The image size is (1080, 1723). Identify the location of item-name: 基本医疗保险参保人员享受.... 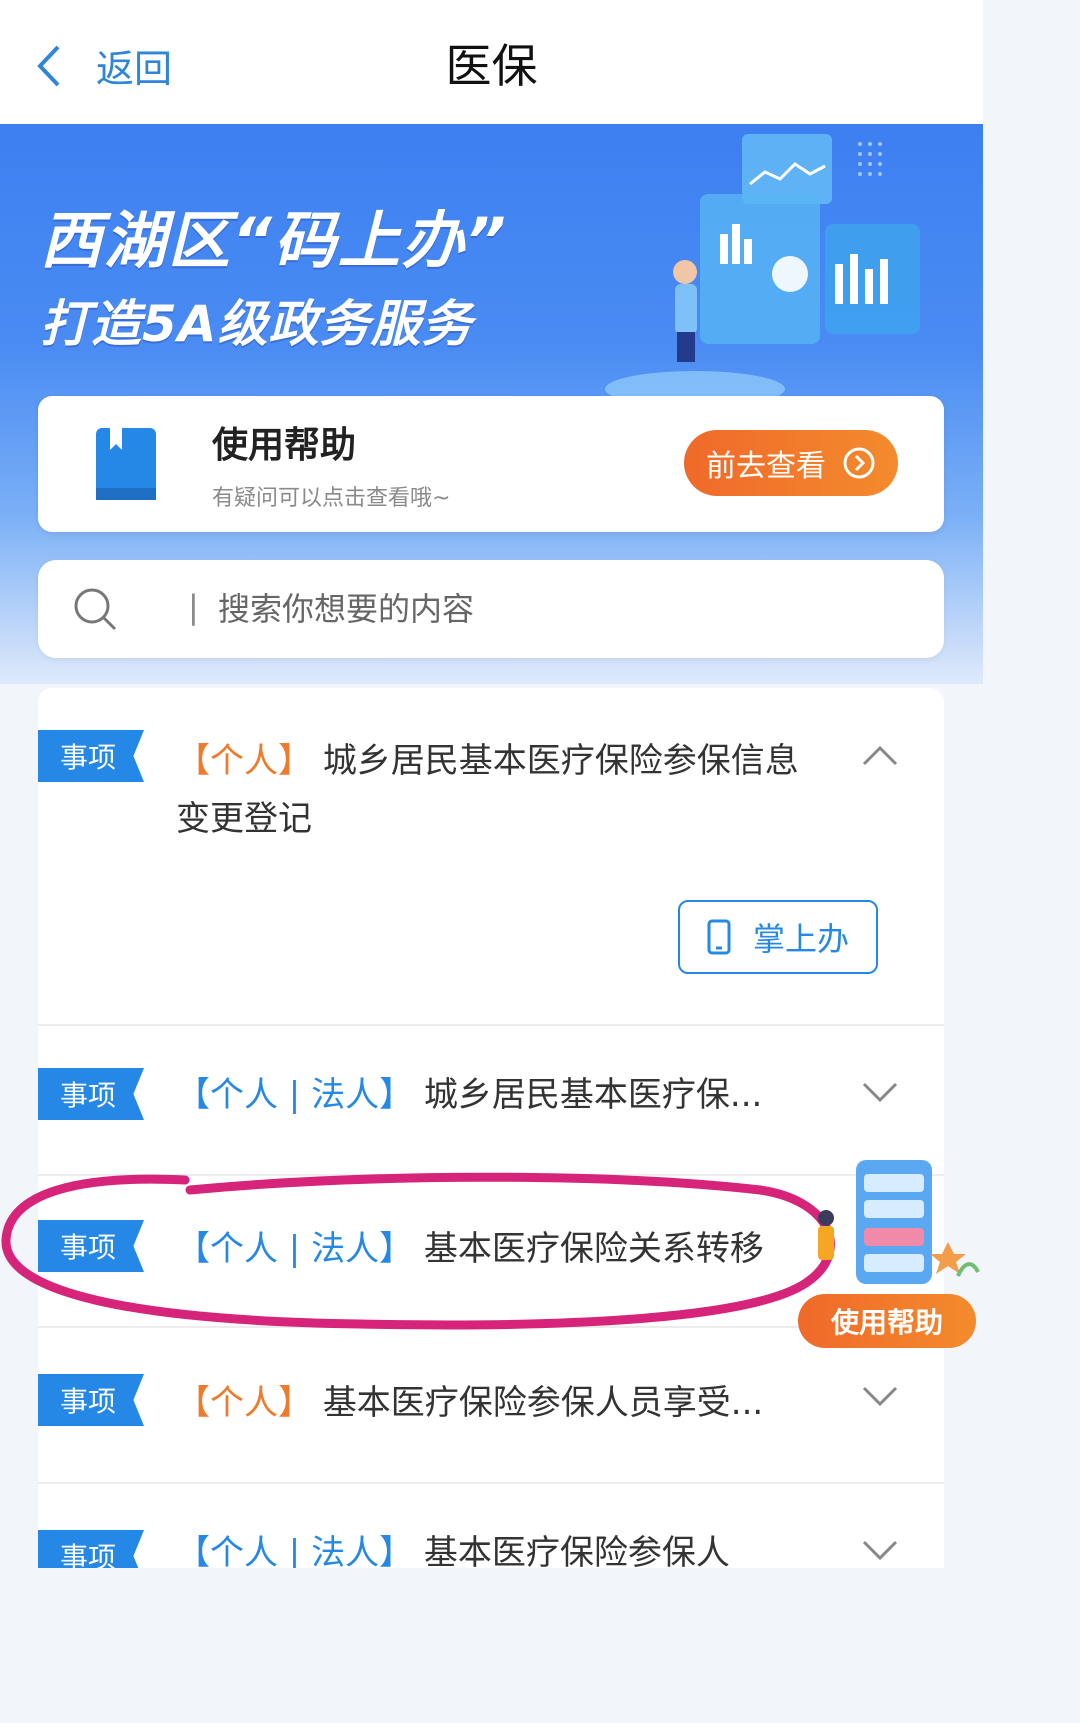
(543, 1403).